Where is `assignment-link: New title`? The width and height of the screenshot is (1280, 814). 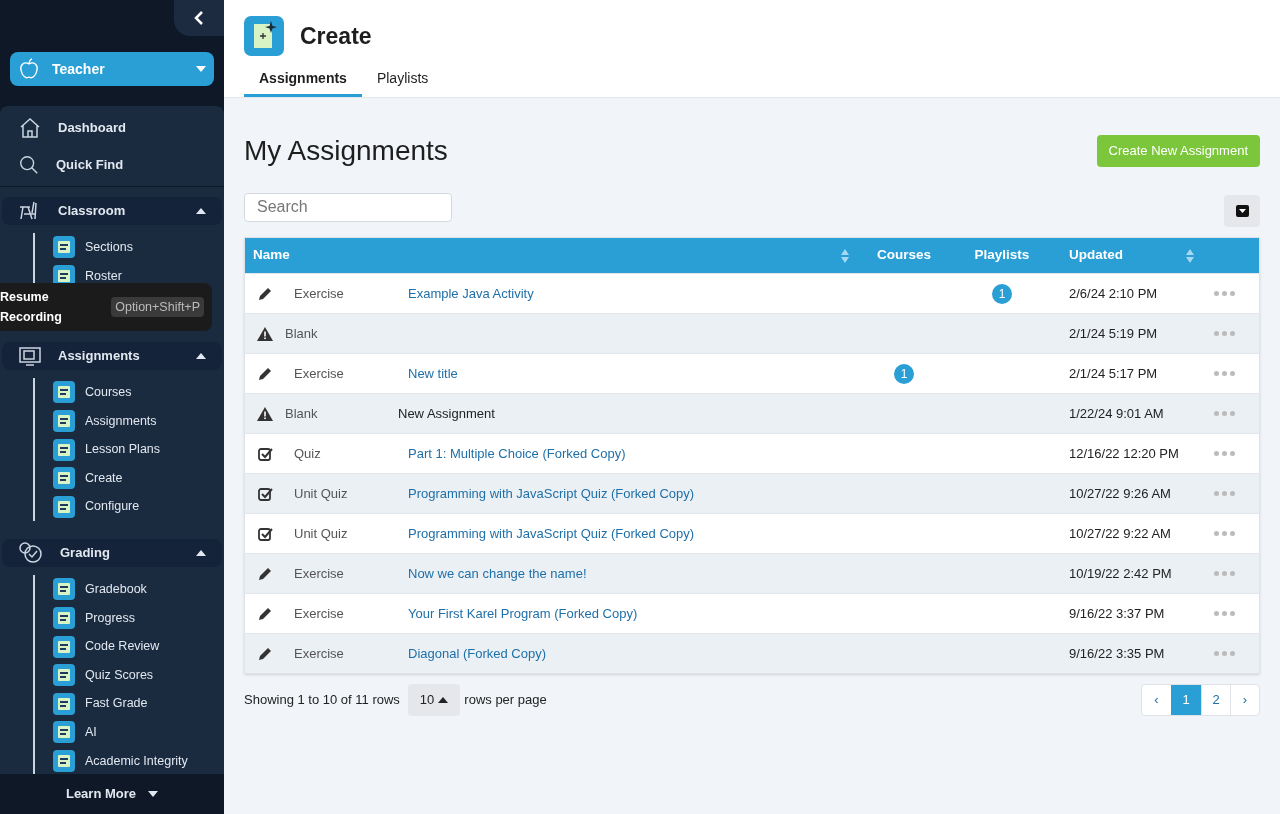 assignment-link: New title is located at coordinates (428, 373).